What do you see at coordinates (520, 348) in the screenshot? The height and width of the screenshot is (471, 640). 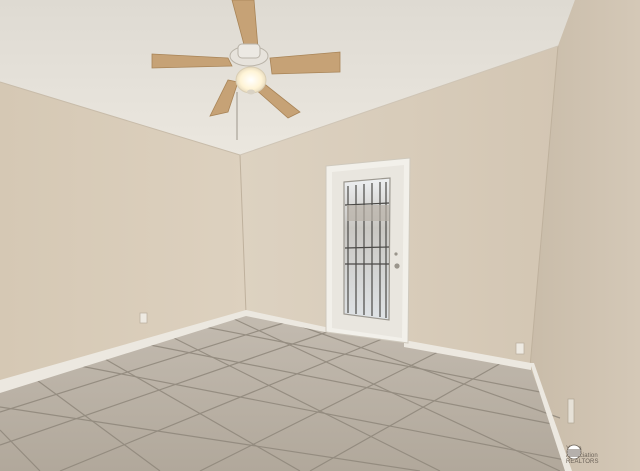 I see `outlet-back` at bounding box center [520, 348].